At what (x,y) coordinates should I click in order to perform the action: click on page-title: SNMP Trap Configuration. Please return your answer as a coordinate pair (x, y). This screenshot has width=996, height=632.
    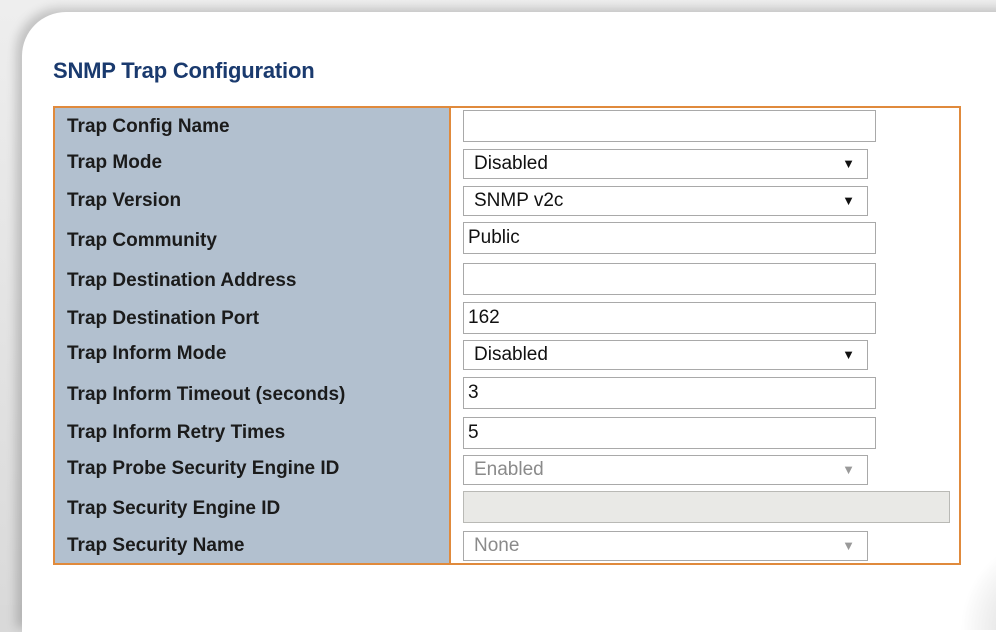
    Looking at the image, I should click on (184, 70).